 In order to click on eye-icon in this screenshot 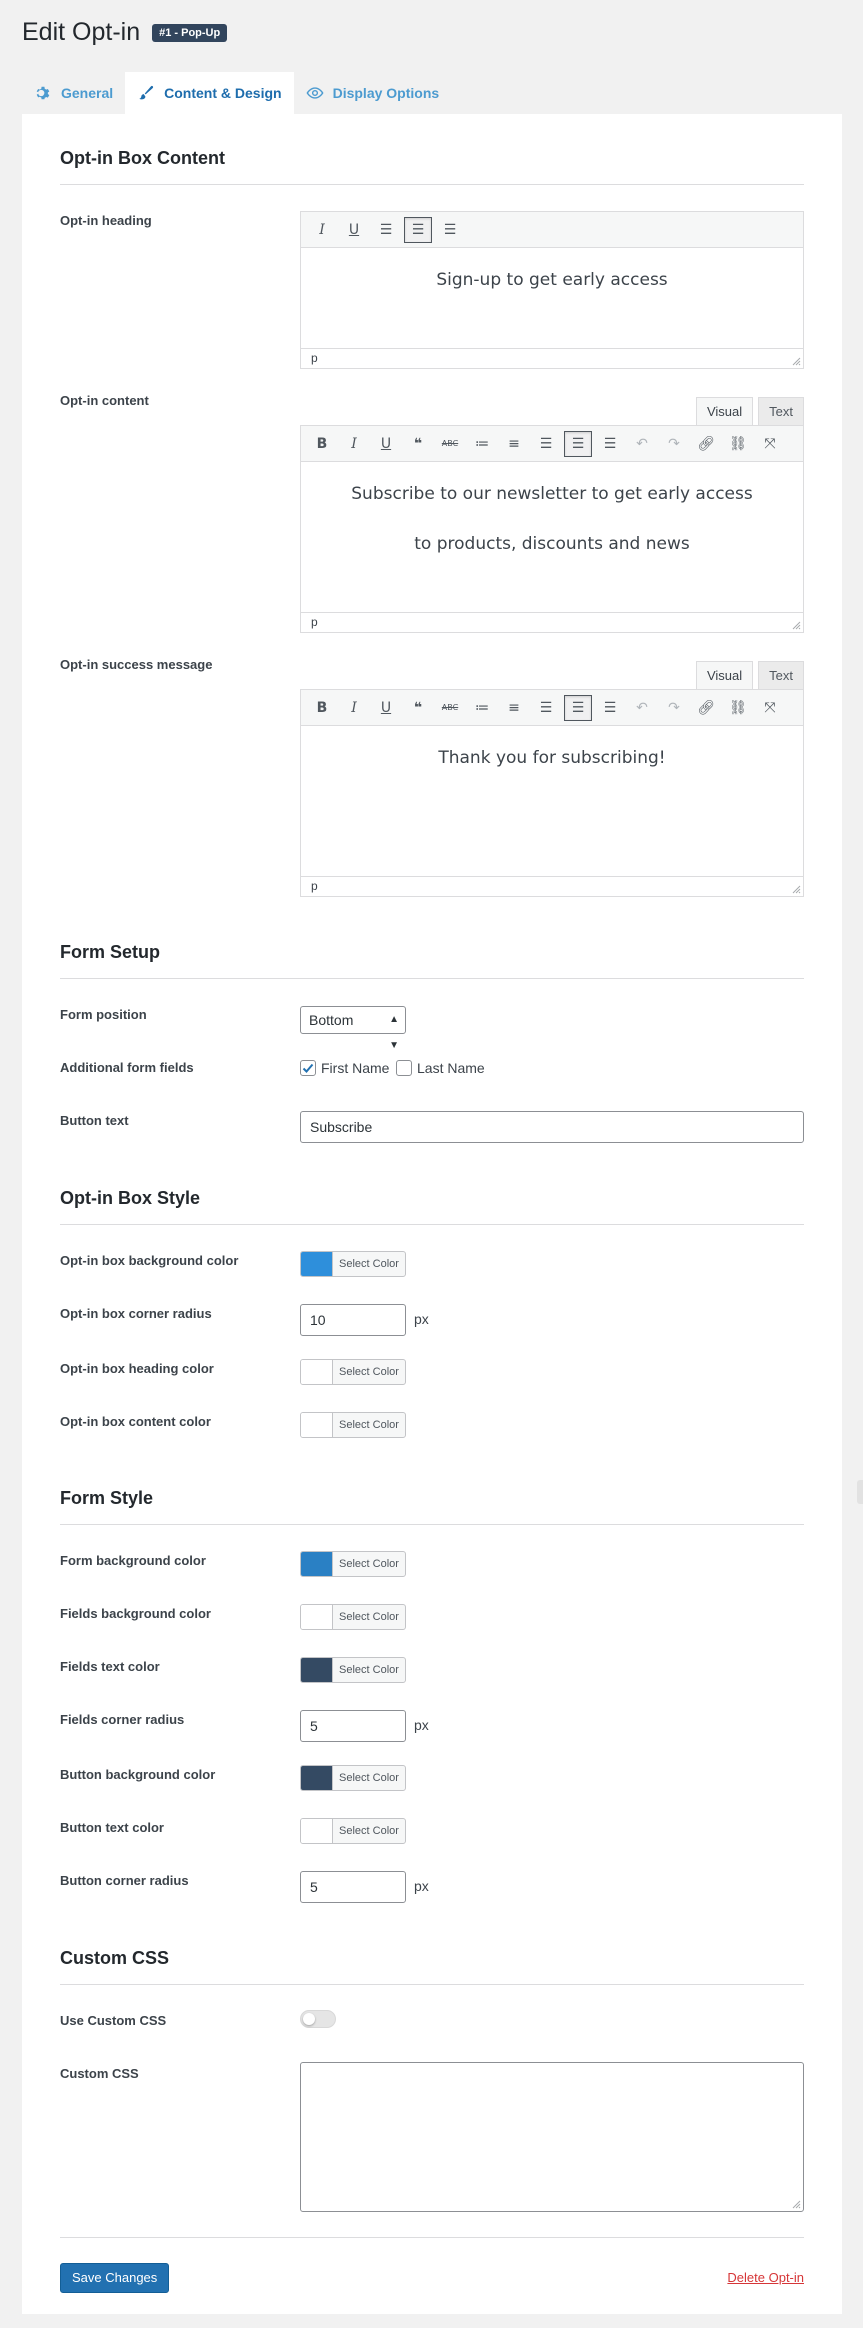, I will do `click(315, 93)`.